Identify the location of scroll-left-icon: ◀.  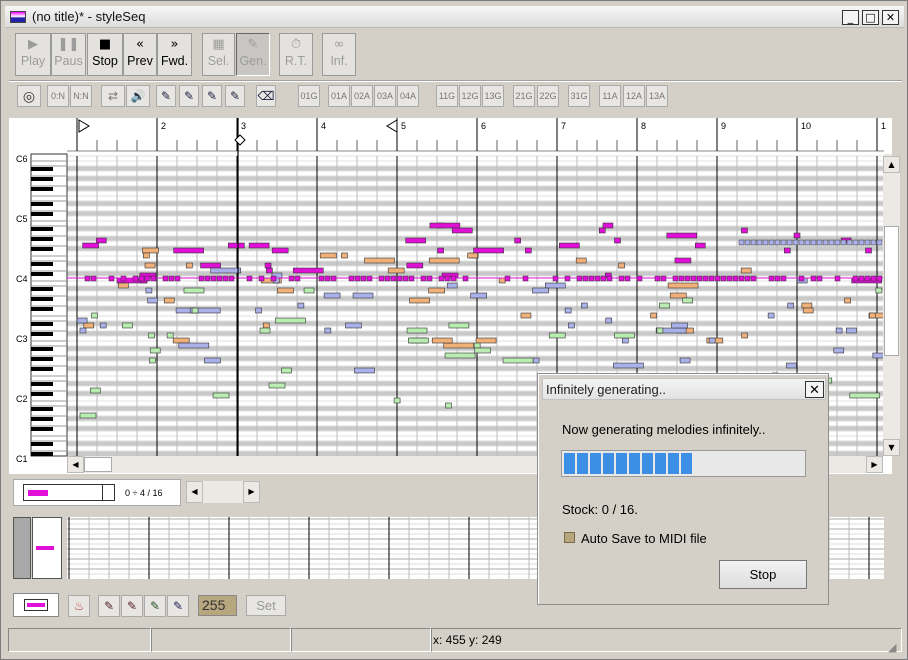
(75, 464).